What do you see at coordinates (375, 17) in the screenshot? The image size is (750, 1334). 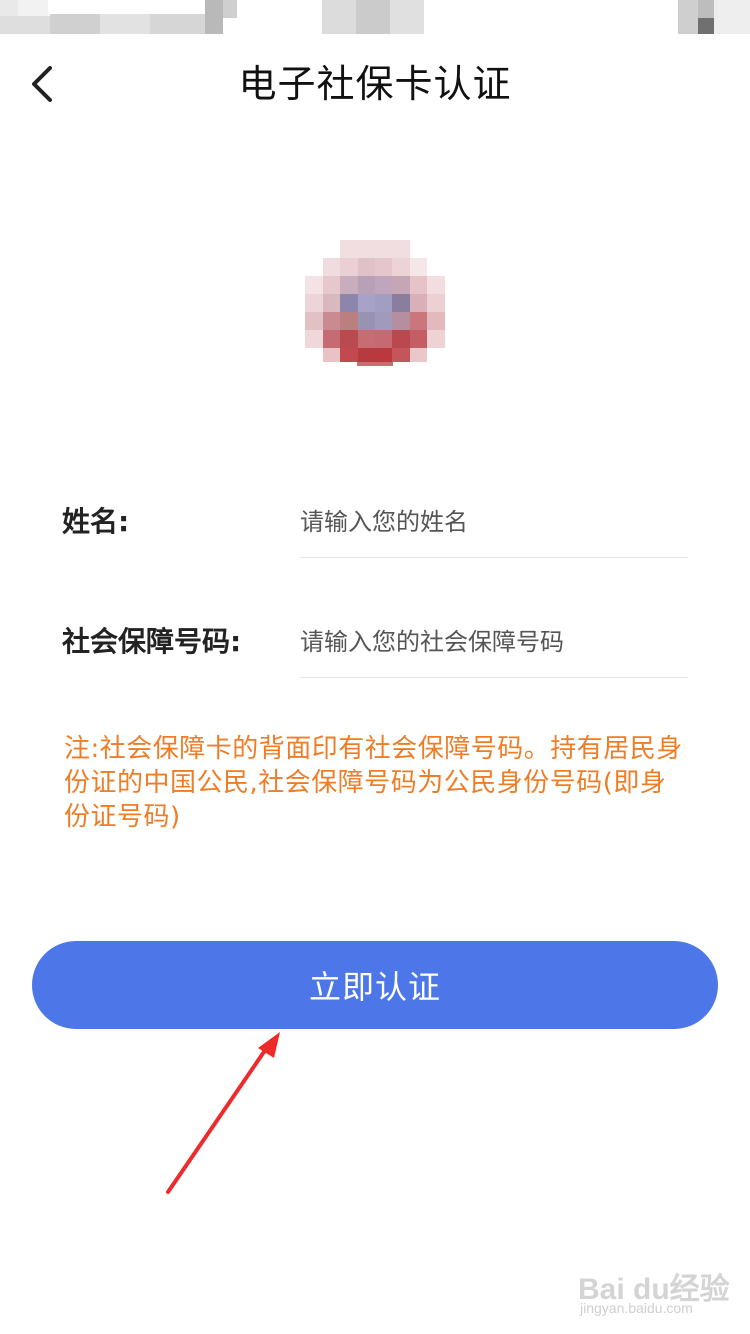 I see `status-bar` at bounding box center [375, 17].